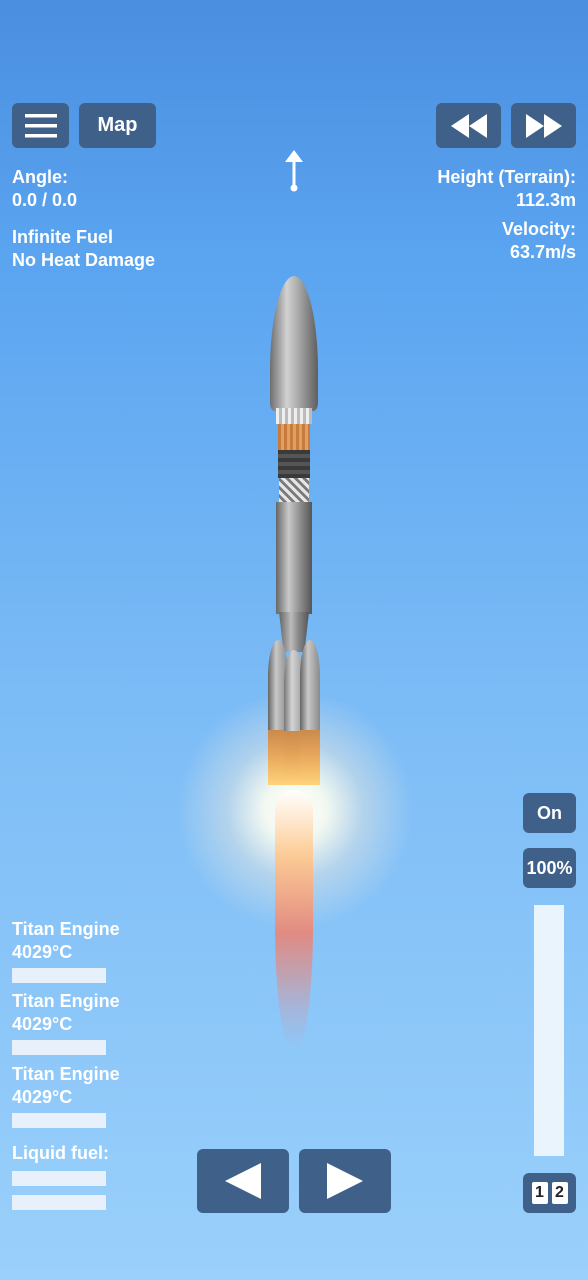 This screenshot has width=588, height=1280. Describe the element at coordinates (294, 490) in the screenshot. I see `interstage-truss` at that location.